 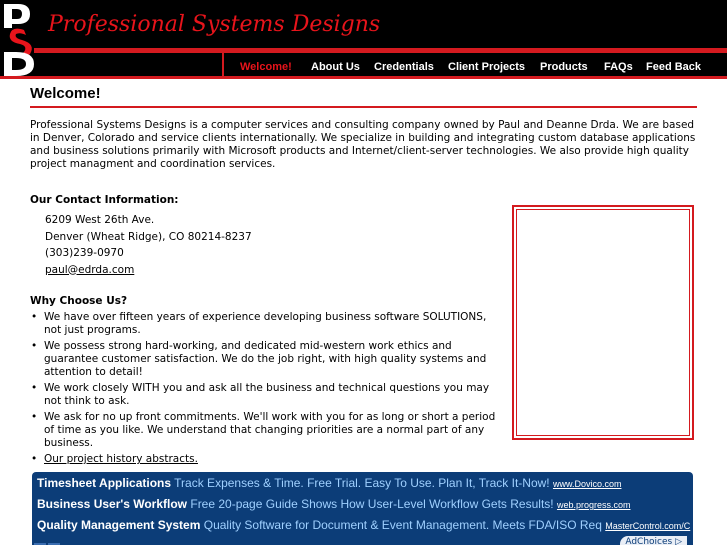 What do you see at coordinates (647, 526) in the screenshot?
I see `ad-url: MasterControl.com/C` at bounding box center [647, 526].